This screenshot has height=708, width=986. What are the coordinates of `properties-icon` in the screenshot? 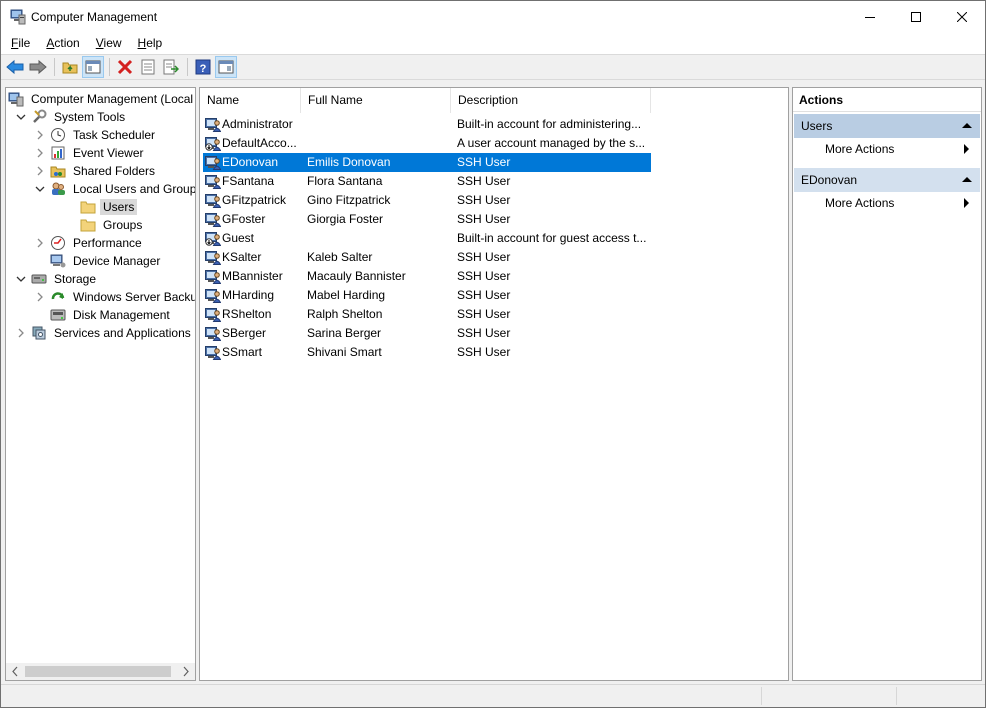 It's located at (148, 67).